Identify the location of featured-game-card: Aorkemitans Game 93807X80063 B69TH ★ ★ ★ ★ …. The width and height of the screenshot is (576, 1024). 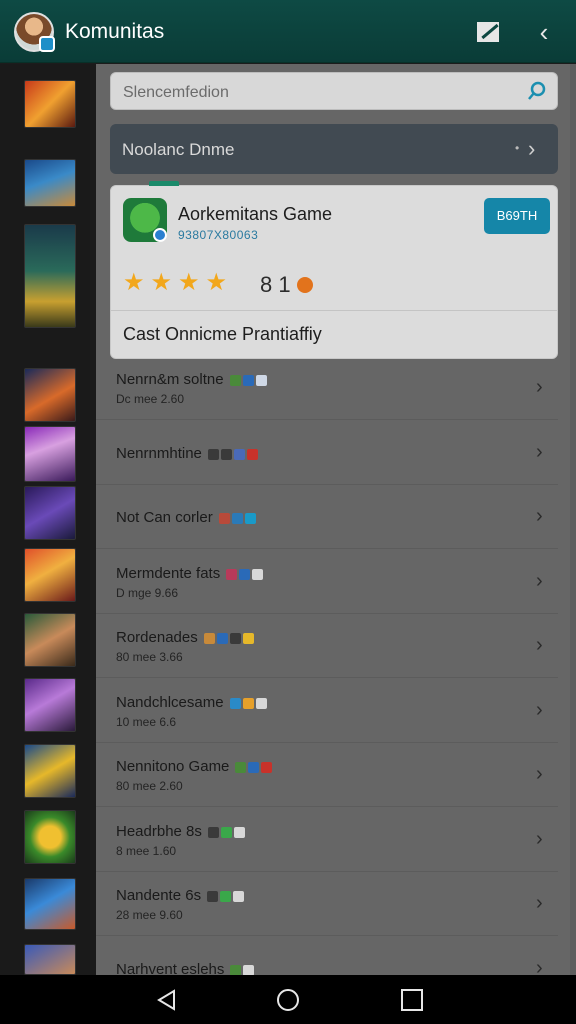
(334, 270).